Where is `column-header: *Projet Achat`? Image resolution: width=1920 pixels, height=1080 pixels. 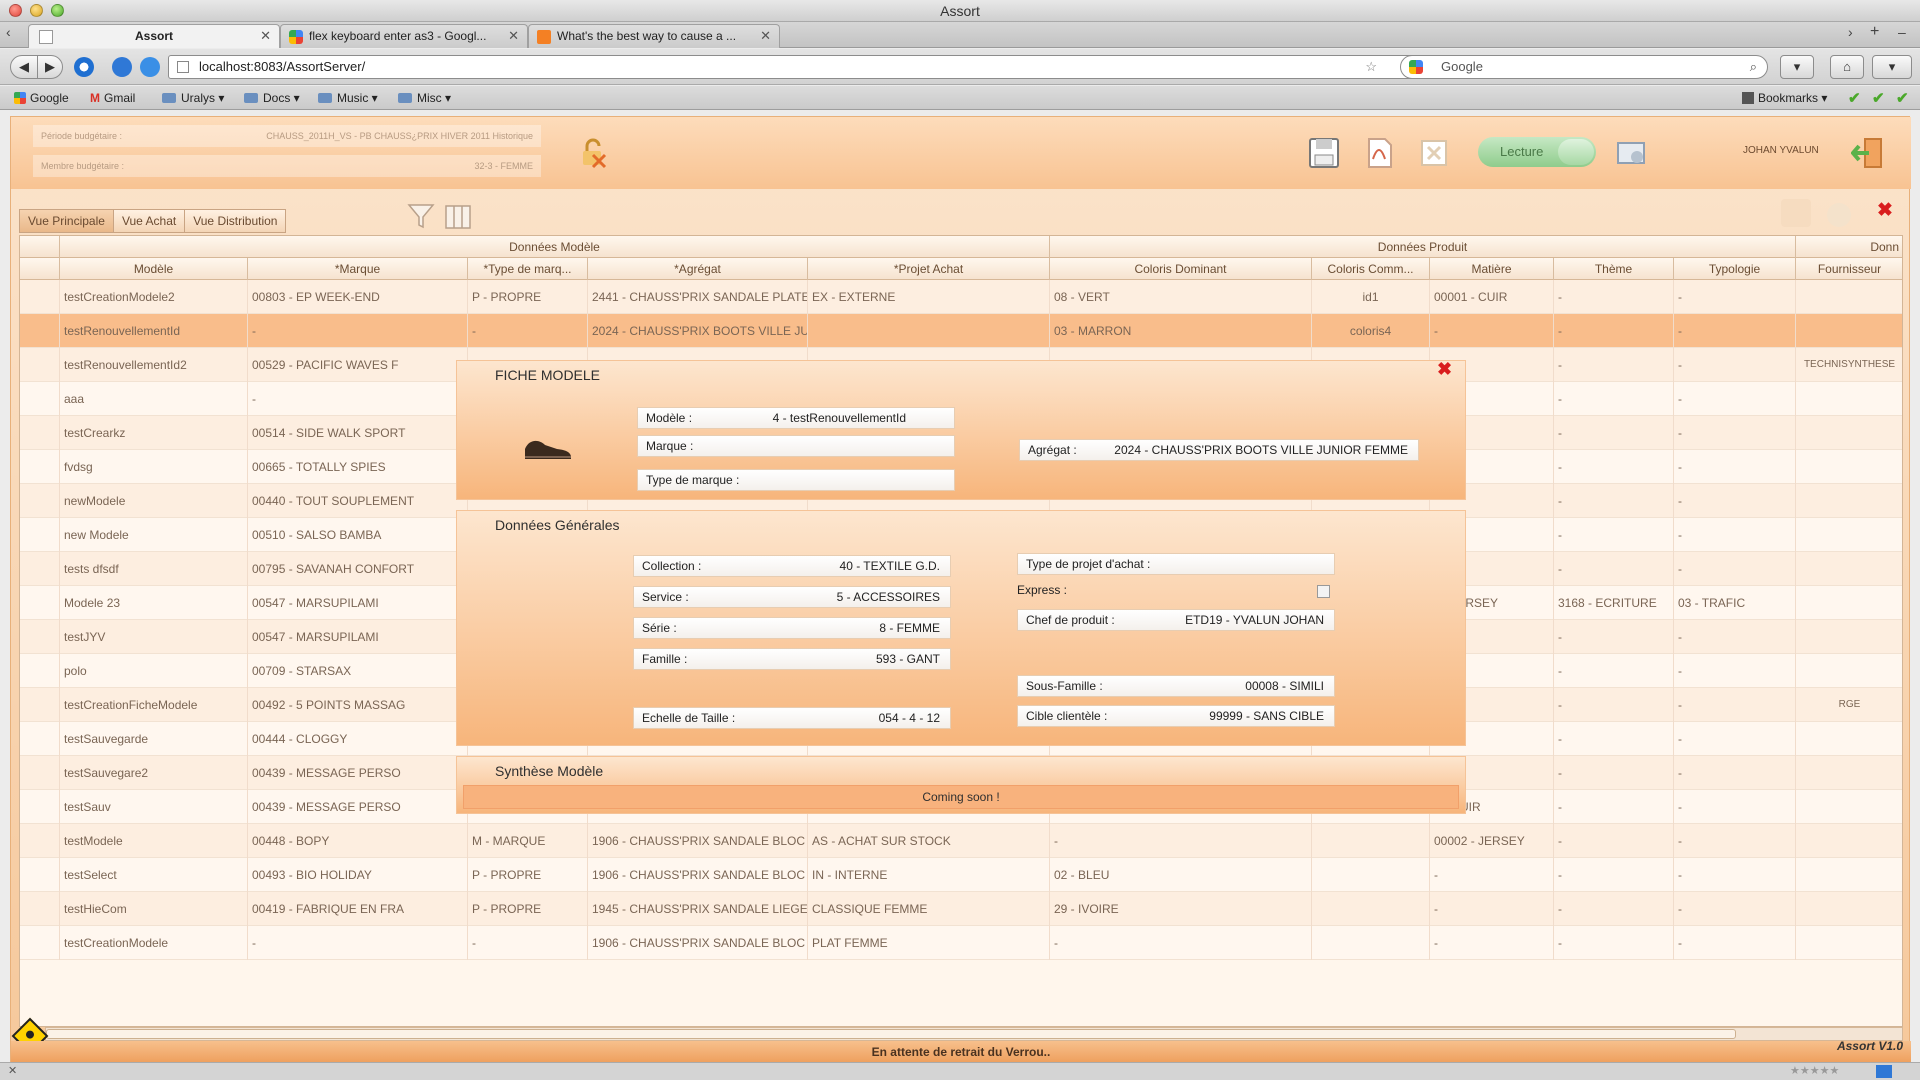
column-header: *Projet Achat is located at coordinates (929, 269).